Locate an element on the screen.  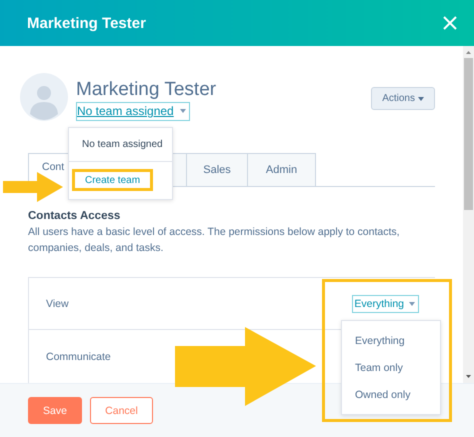
tab: Sales is located at coordinates (217, 170).